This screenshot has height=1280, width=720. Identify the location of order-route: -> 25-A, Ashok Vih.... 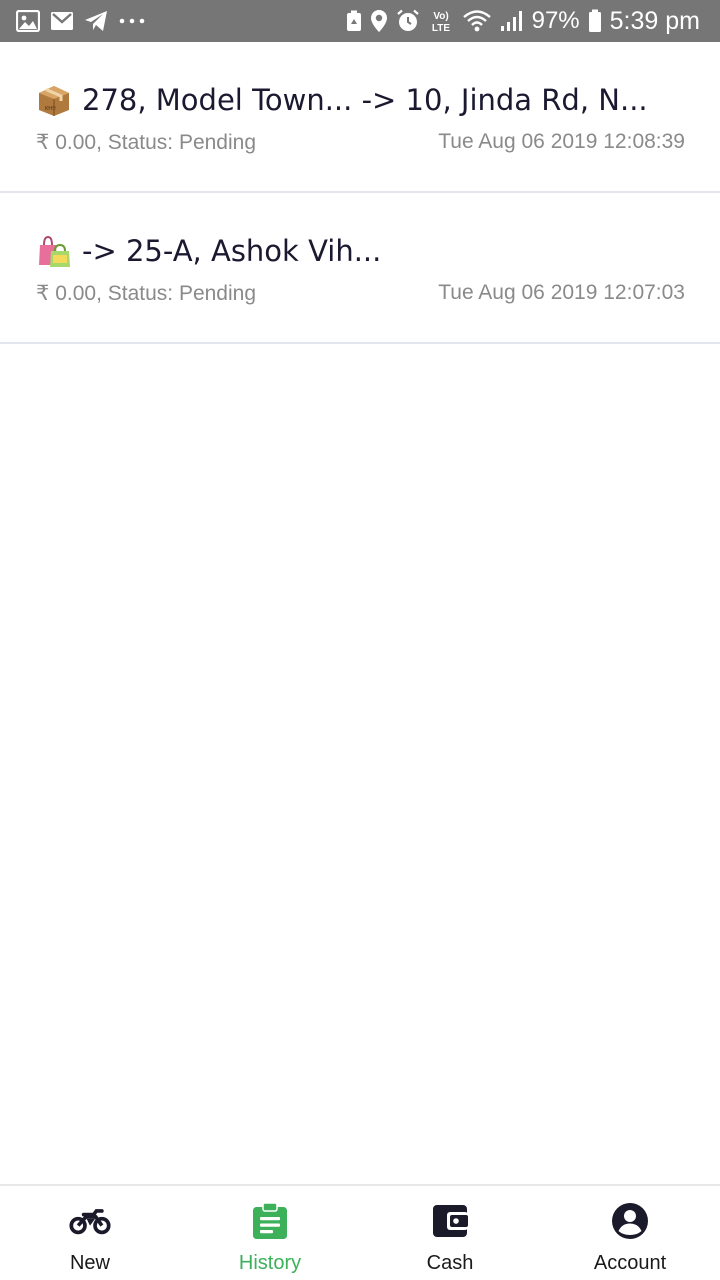
(232, 251).